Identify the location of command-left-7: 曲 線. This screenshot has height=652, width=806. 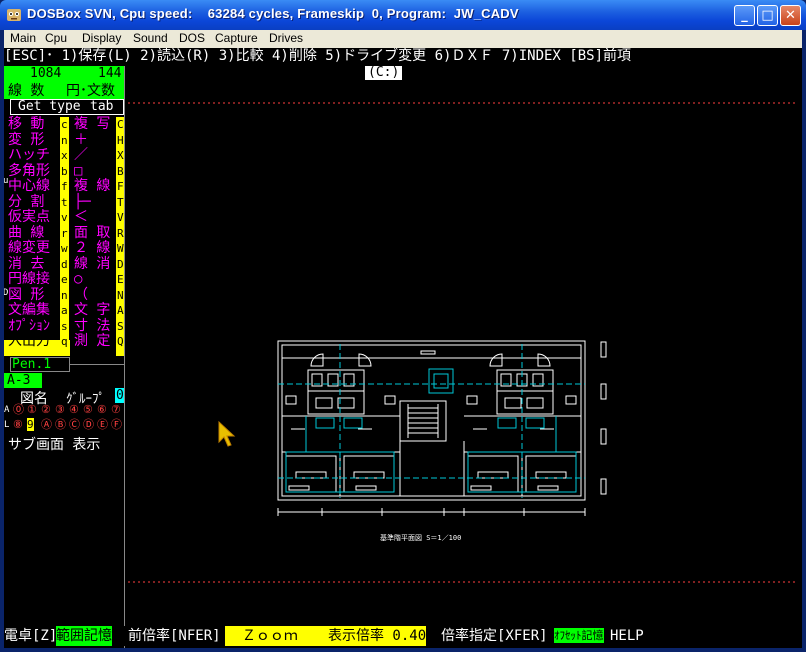
(26, 233).